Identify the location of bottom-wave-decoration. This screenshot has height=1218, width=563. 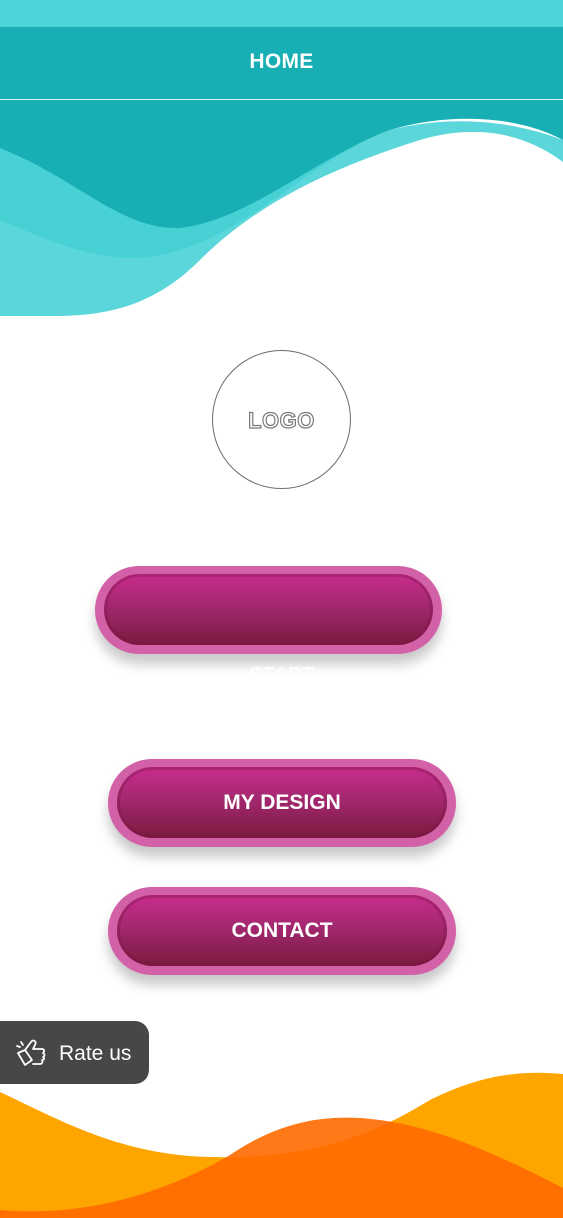
(281, 1145).